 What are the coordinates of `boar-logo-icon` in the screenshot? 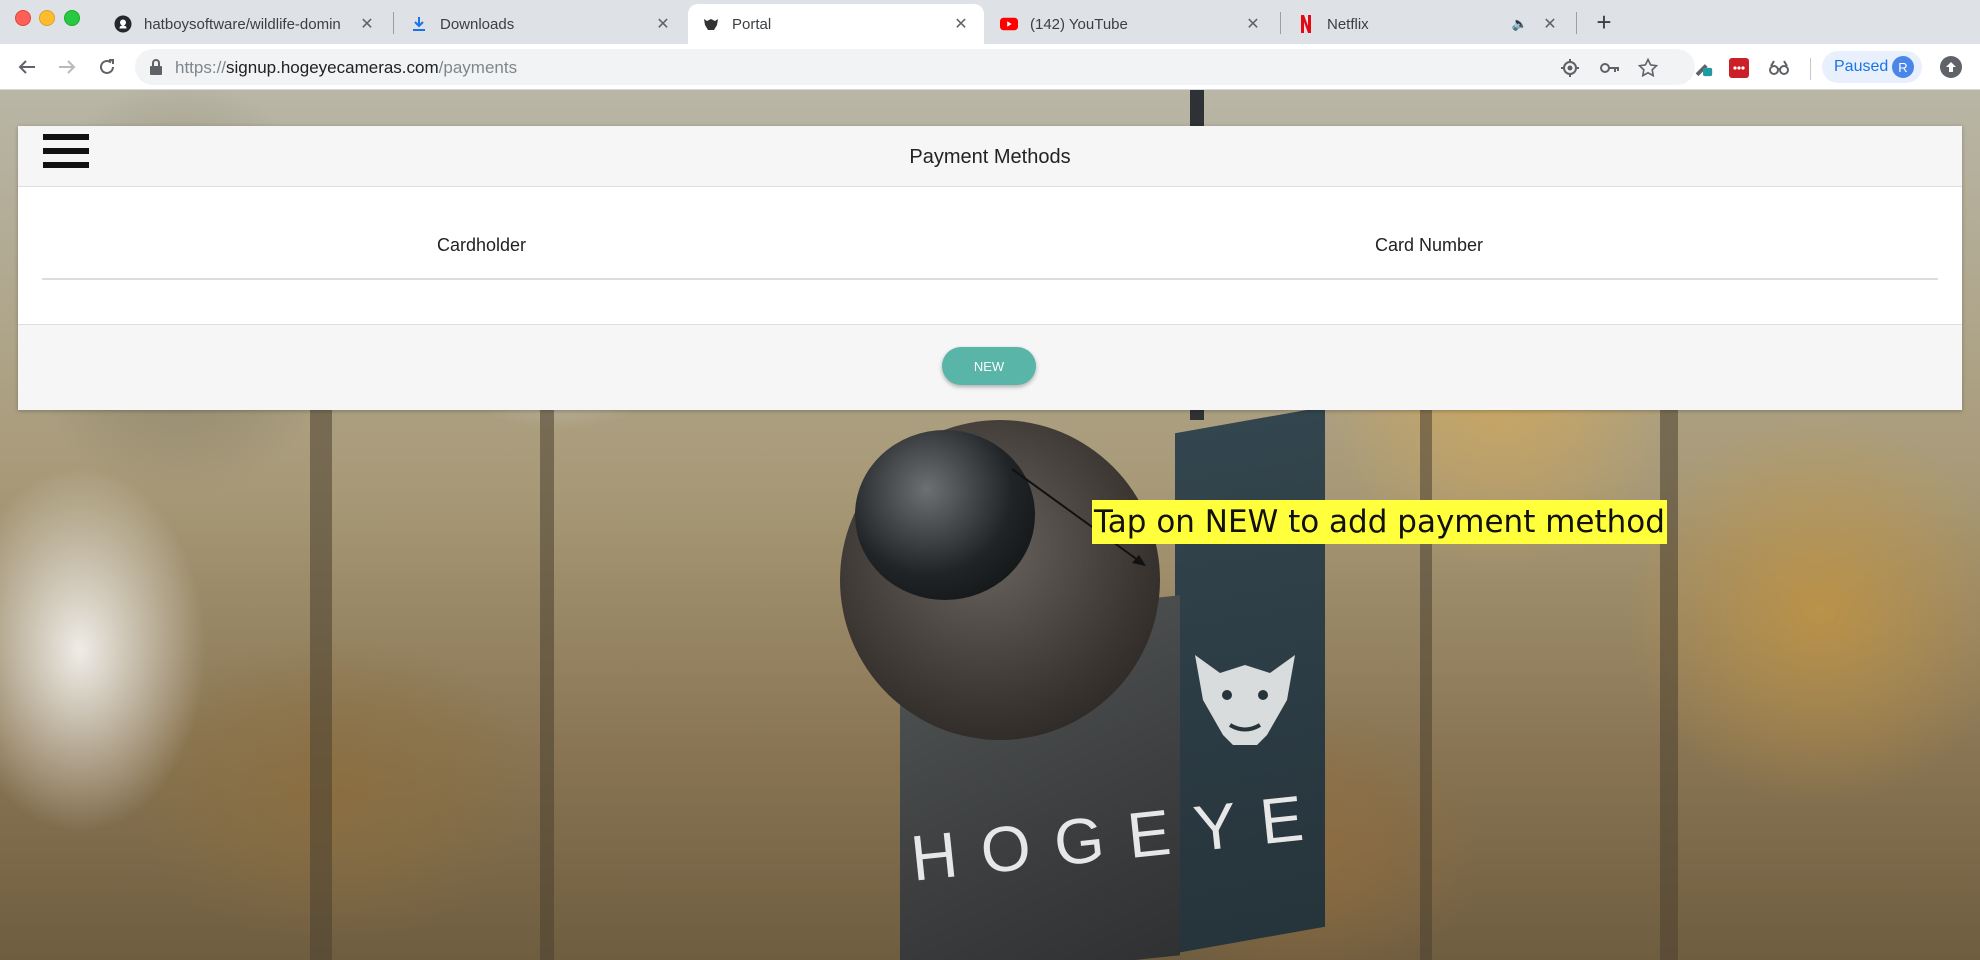 It's located at (1245, 700).